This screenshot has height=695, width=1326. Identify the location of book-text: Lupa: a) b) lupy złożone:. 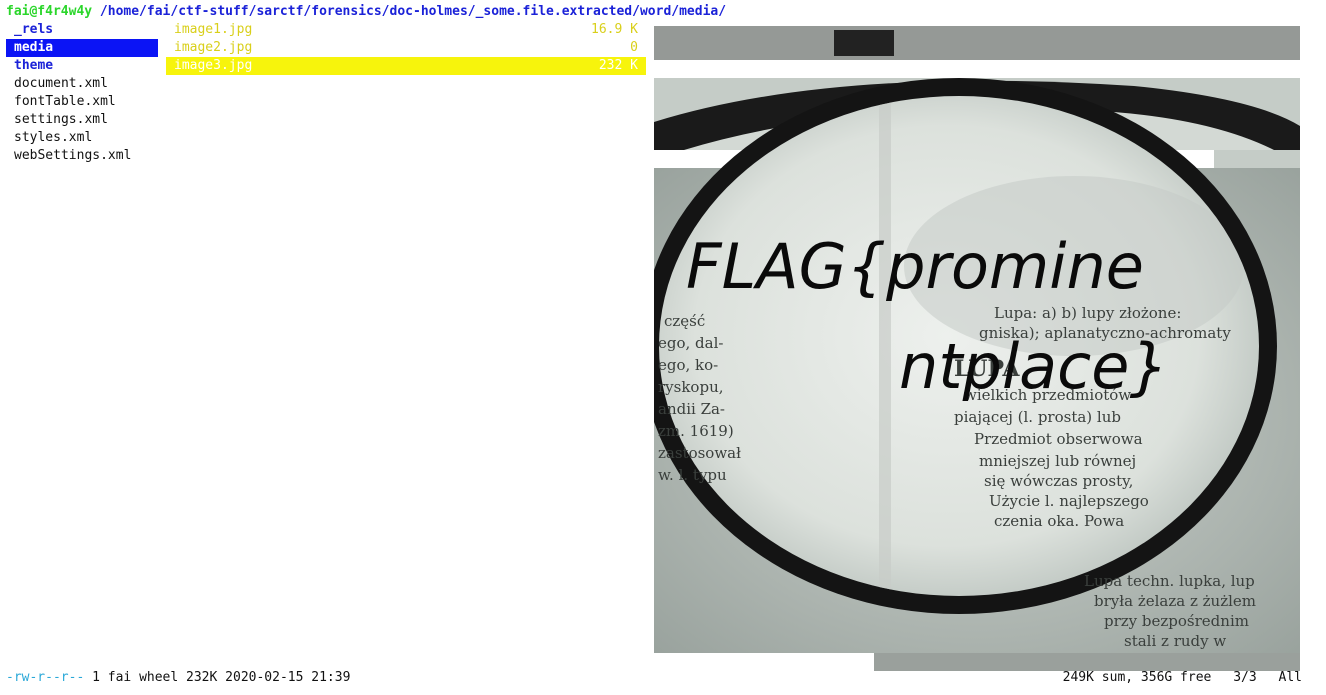
(1087, 313).